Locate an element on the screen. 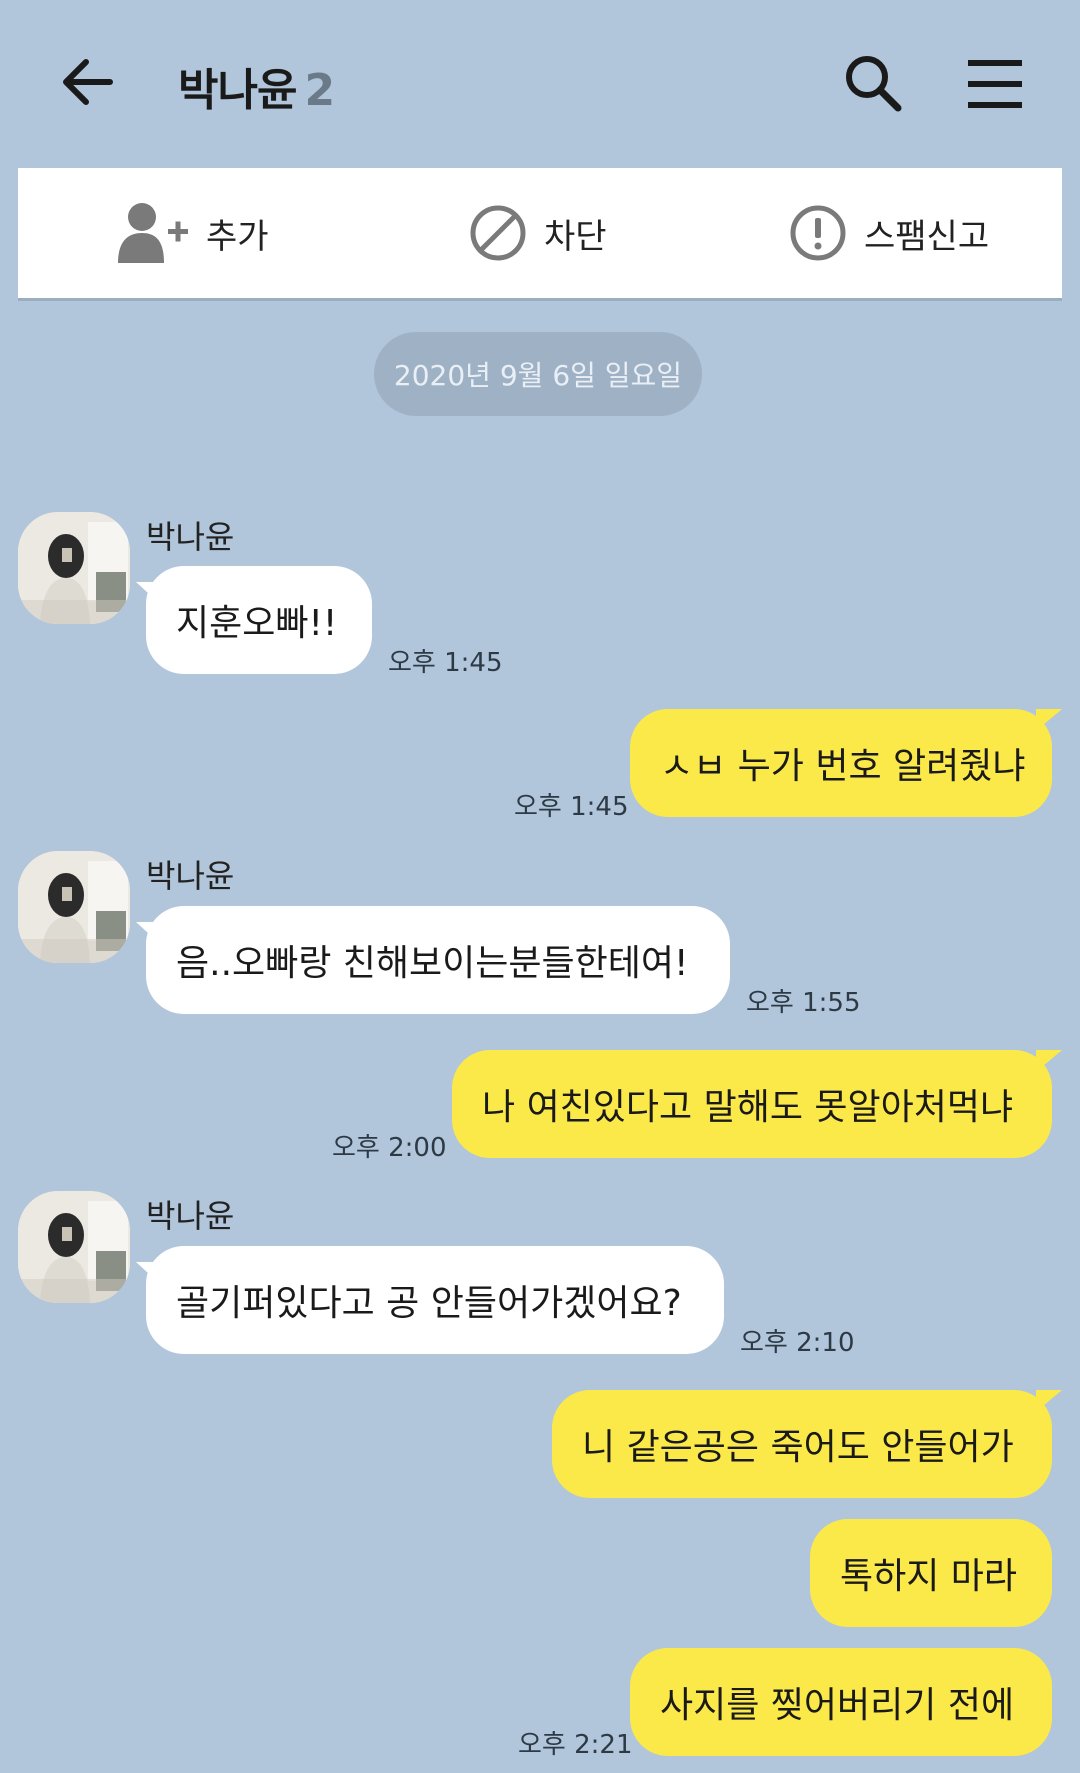 This screenshot has width=1080, height=1773. chat-title-name: 박나윤 is located at coordinates (237, 90).